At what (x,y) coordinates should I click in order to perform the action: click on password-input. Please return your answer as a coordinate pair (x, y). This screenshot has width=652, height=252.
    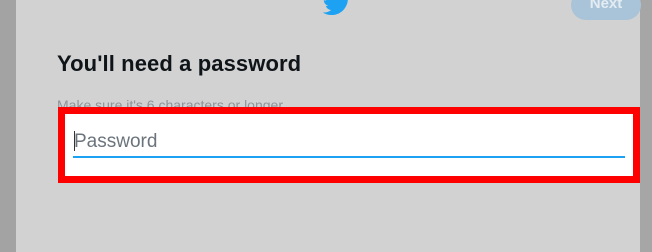
    Looking at the image, I should click on (349, 143).